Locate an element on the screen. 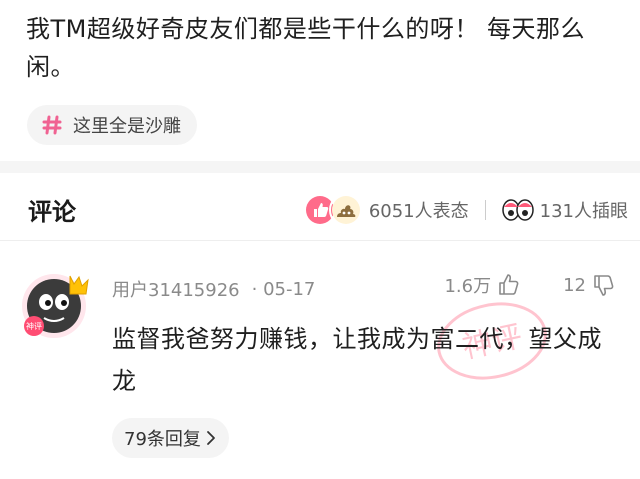  topic-chip: 这里全是沙雕 is located at coordinates (112, 125).